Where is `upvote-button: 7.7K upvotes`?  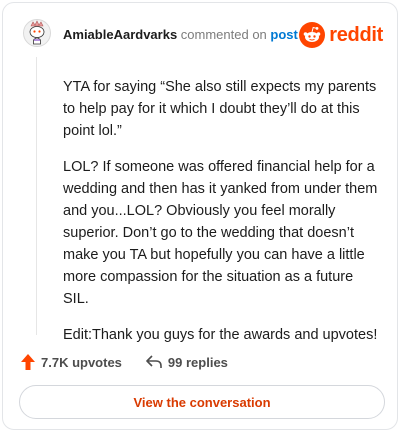 upvote-button: 7.7K upvotes is located at coordinates (71, 362).